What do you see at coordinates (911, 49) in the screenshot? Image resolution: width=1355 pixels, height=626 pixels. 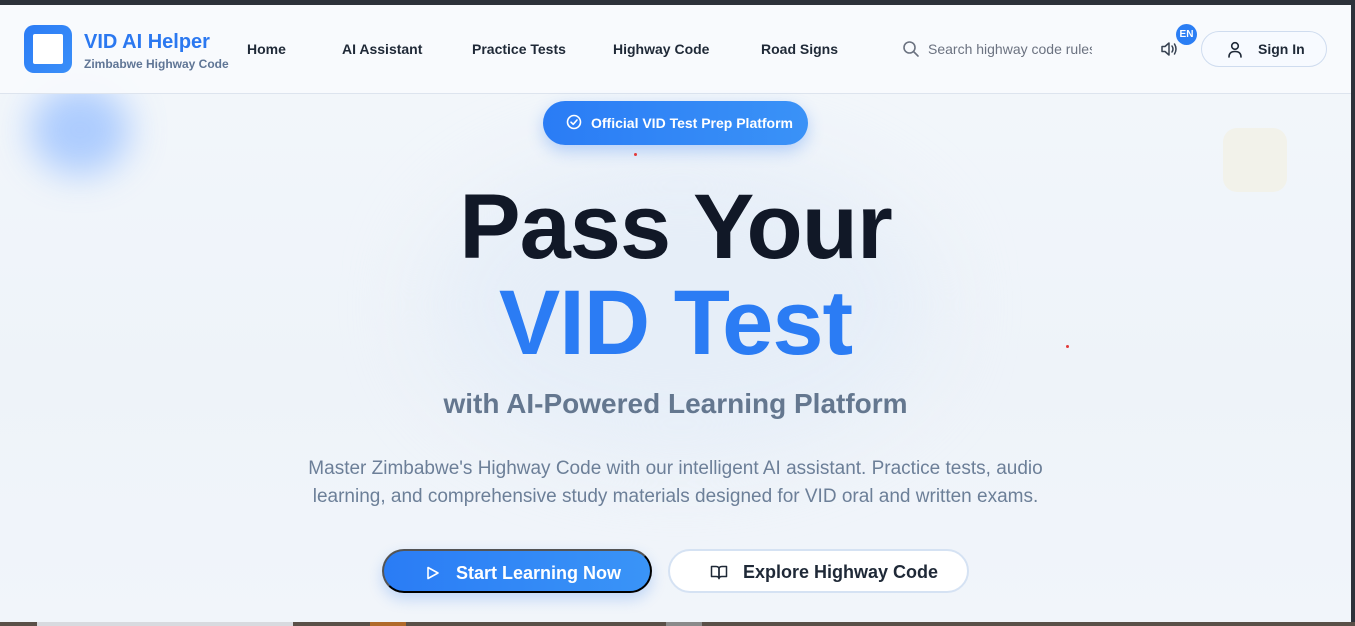 I see `search-icon` at bounding box center [911, 49].